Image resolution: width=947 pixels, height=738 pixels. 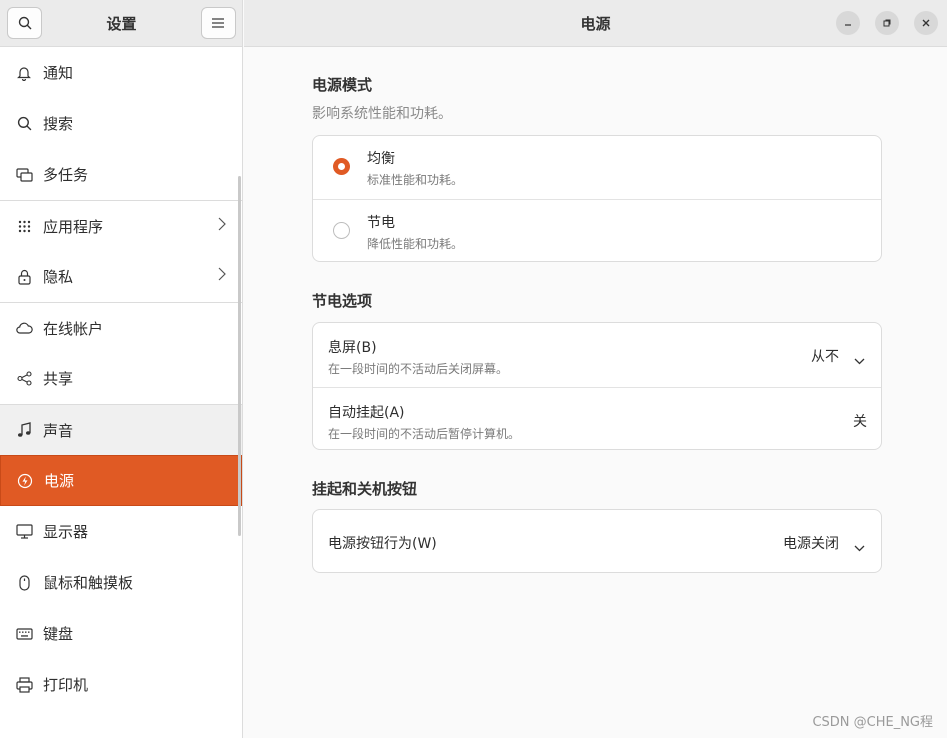 What do you see at coordinates (415, 244) in the screenshot?
I see `option-description: 降低性能和功耗。` at bounding box center [415, 244].